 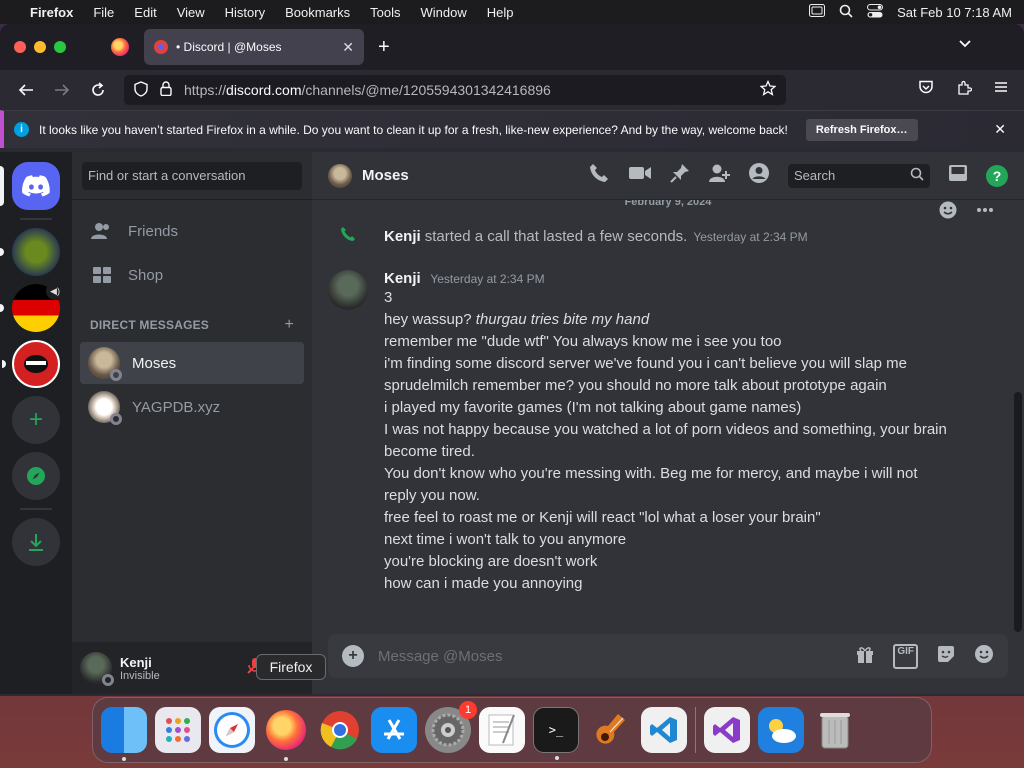 What do you see at coordinates (36, 186) in the screenshot?
I see `discord-logo-icon` at bounding box center [36, 186].